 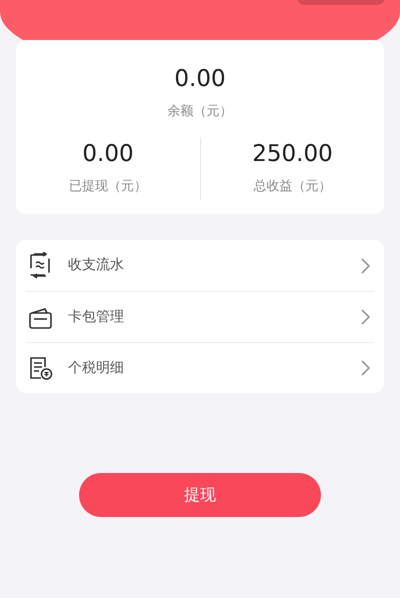 I want to click on balance-value: 0.00, so click(x=200, y=80).